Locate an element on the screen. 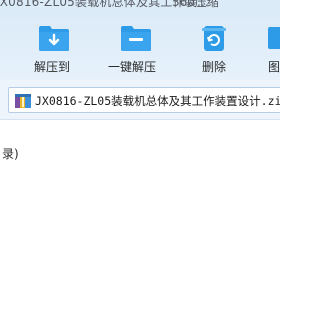 This screenshot has height=315, width=320. archive-path: JX0816-ZL05装载机总体及其工作装置设计.zip is located at coordinates (157, 101).